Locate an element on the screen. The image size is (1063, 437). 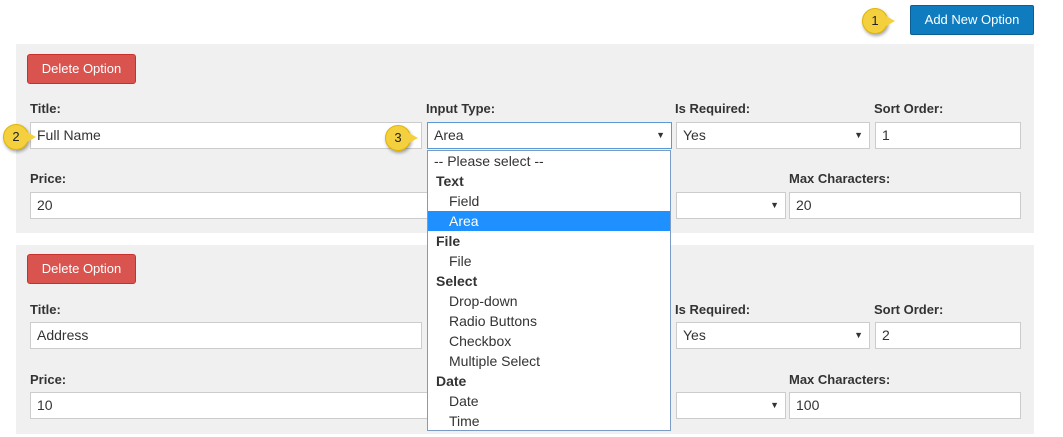
price-input: 20 is located at coordinates (230, 205).